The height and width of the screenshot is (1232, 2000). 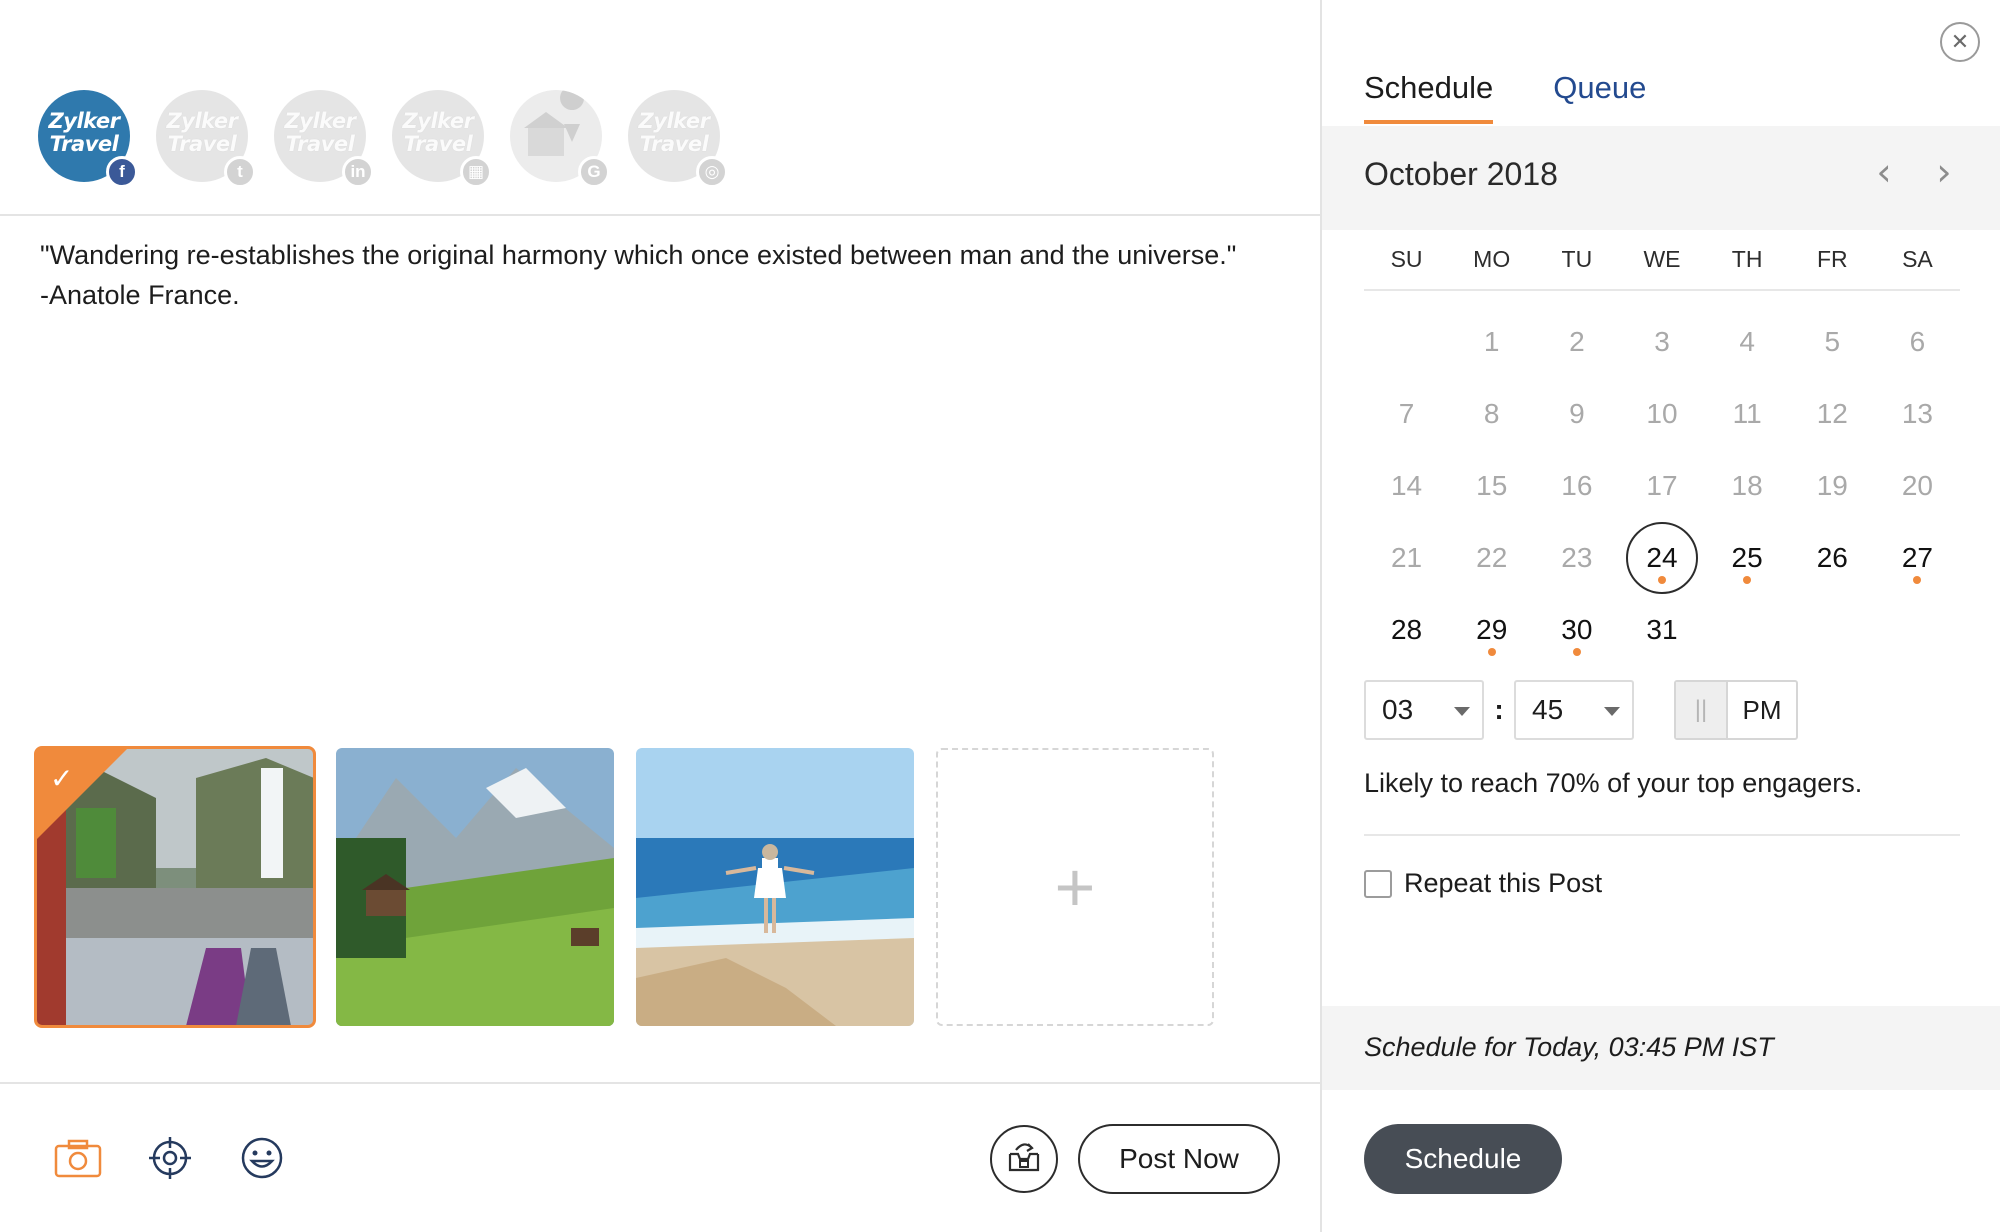 I want to click on drafts-button, so click(x=1024, y=1159).